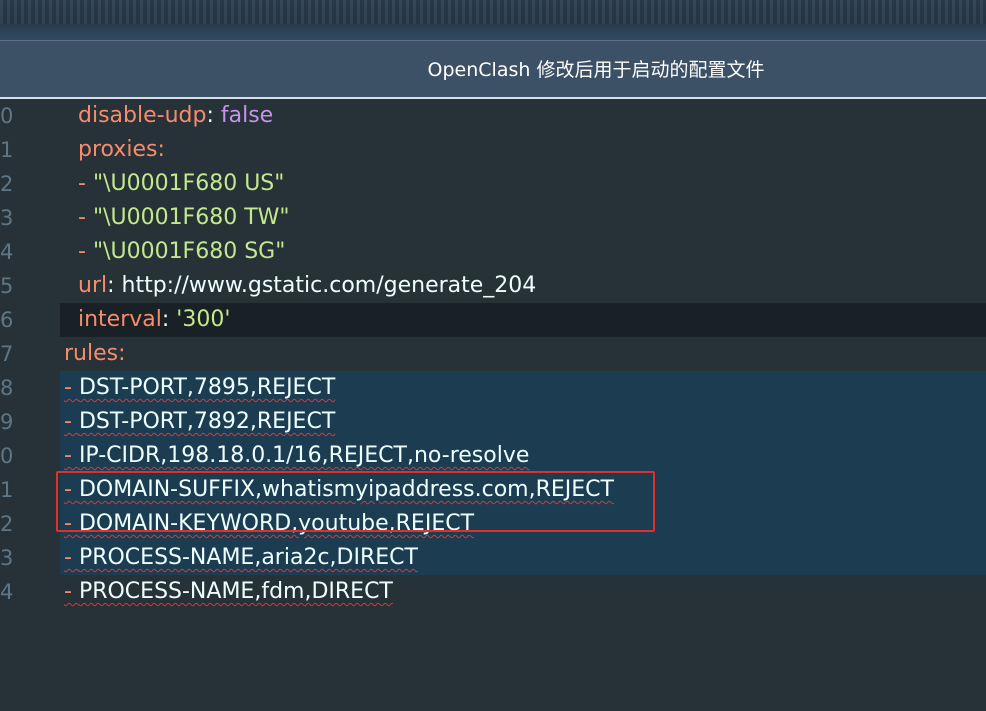 The height and width of the screenshot is (711, 986). I want to click on rule-text: PROCESS-NAME,fdm,DIRECT, so click(235, 591).